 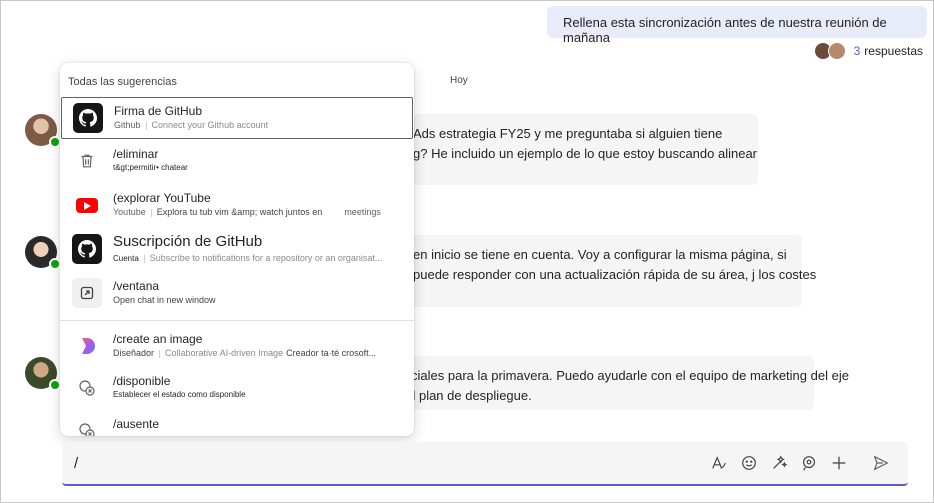 I want to click on replies-label: respuestas, so click(x=893, y=51).